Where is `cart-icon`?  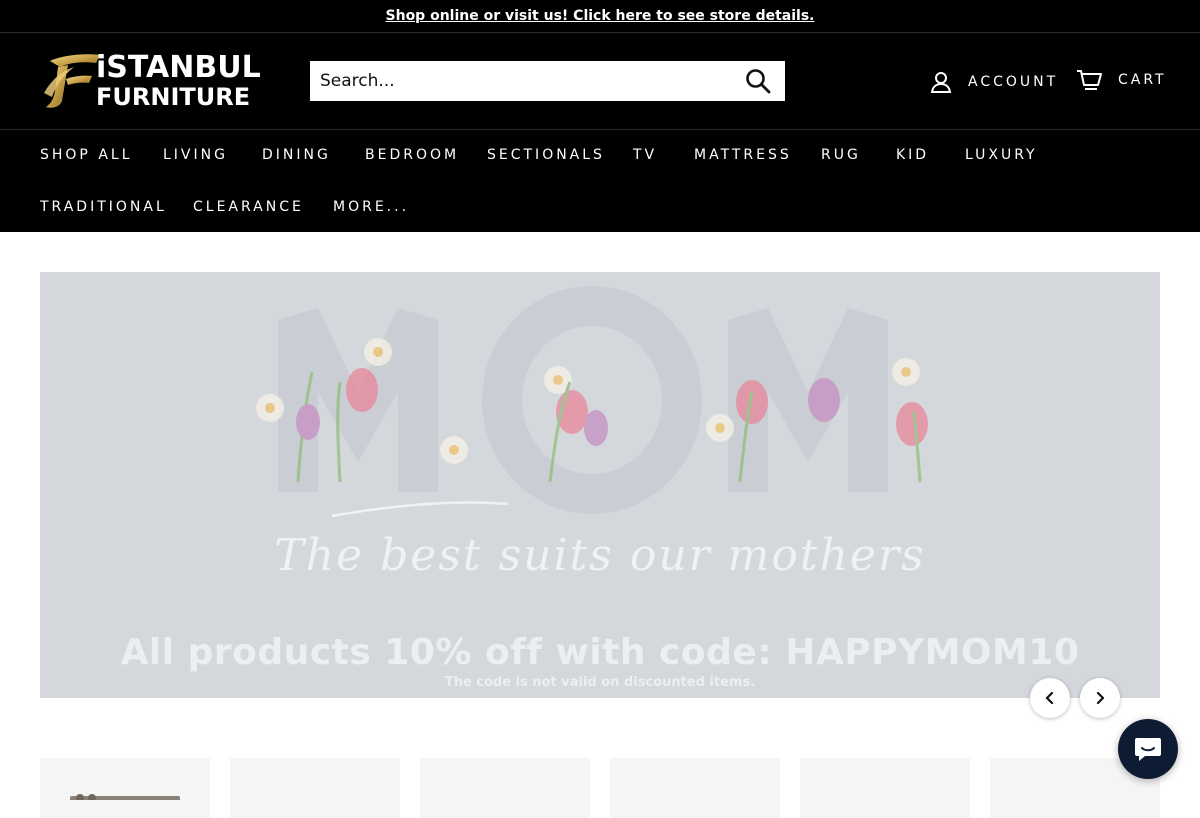 cart-icon is located at coordinates (1089, 80).